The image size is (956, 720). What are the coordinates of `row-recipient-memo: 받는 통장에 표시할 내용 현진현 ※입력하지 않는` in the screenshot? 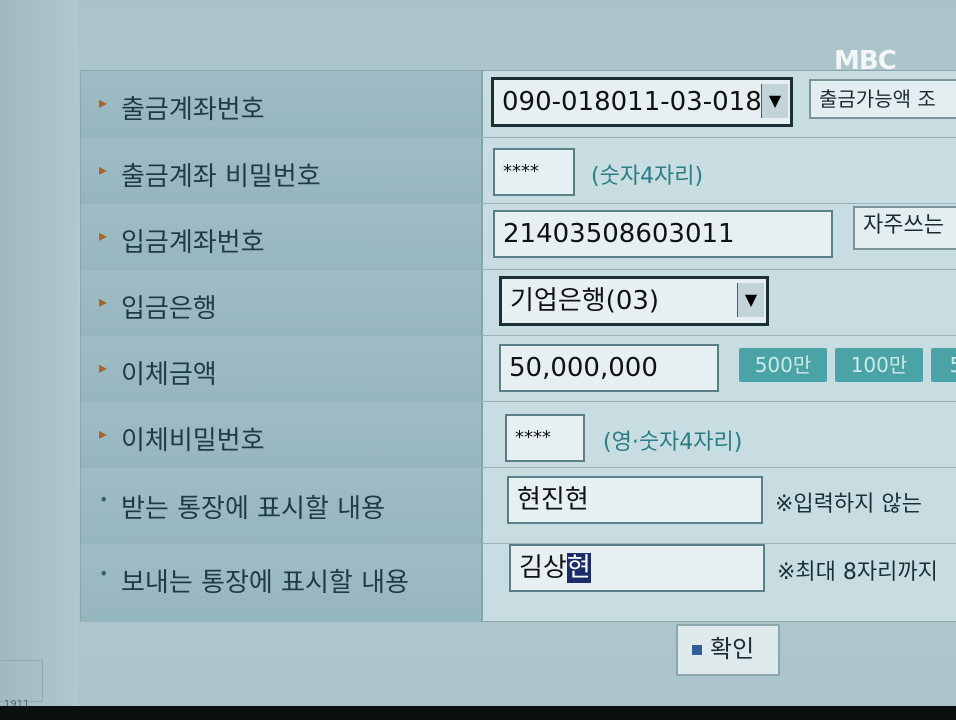 It's located at (518, 505).